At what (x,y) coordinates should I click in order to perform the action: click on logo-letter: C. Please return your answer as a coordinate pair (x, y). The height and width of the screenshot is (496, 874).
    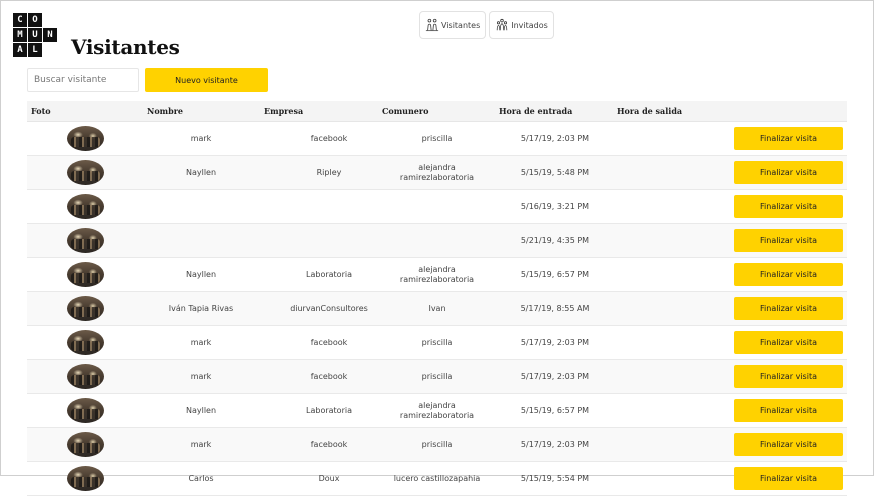
    Looking at the image, I should click on (20, 20).